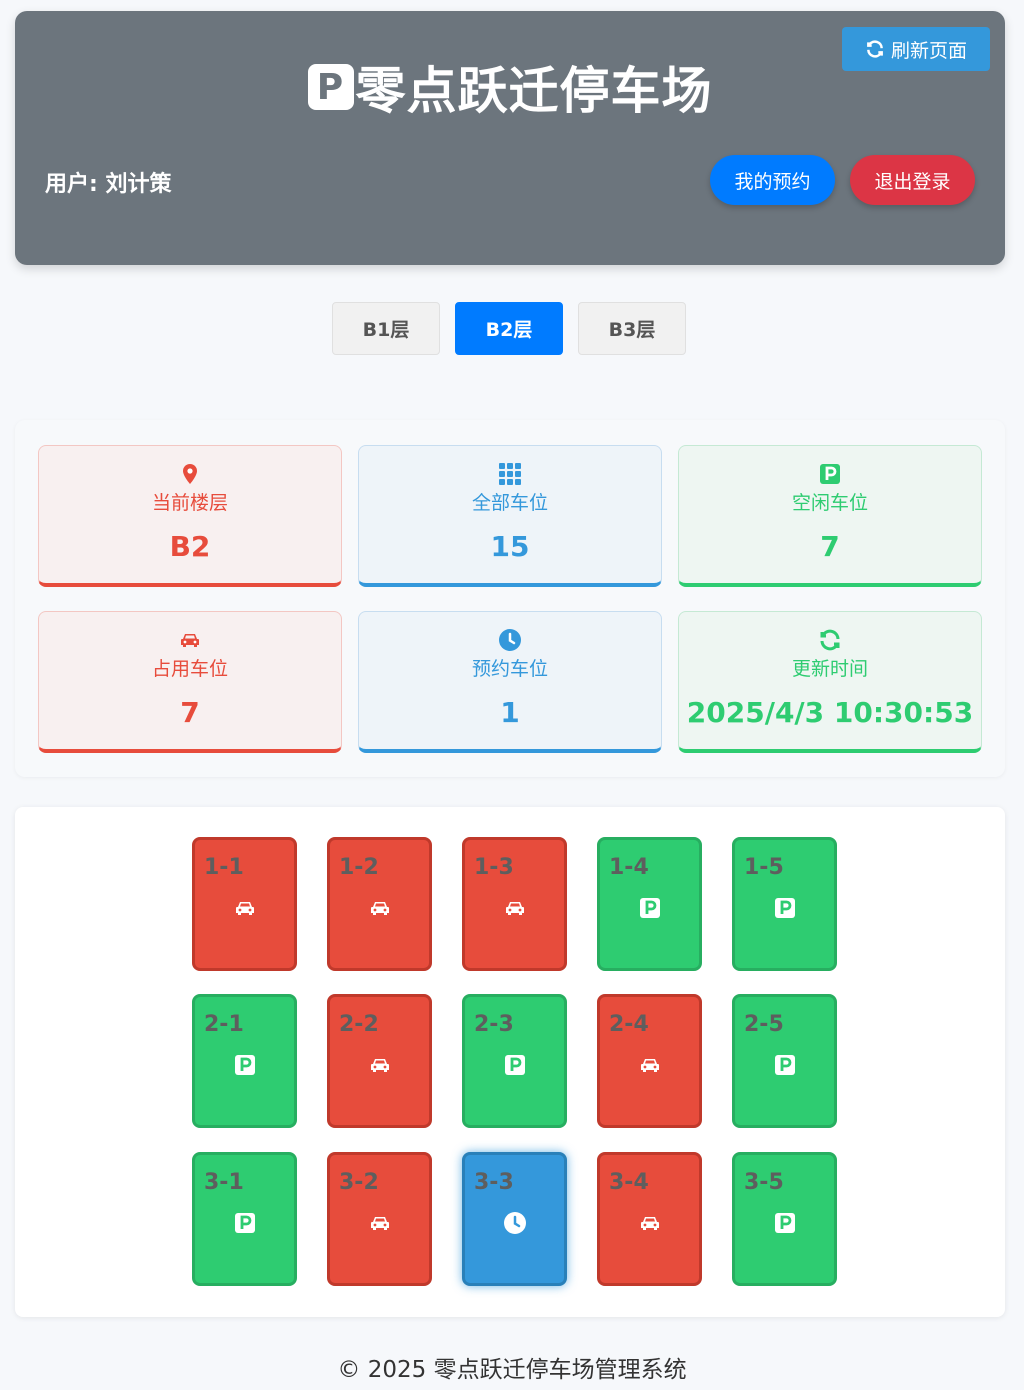 The width and height of the screenshot is (1024, 1390). I want to click on grid-icon, so click(510, 474).